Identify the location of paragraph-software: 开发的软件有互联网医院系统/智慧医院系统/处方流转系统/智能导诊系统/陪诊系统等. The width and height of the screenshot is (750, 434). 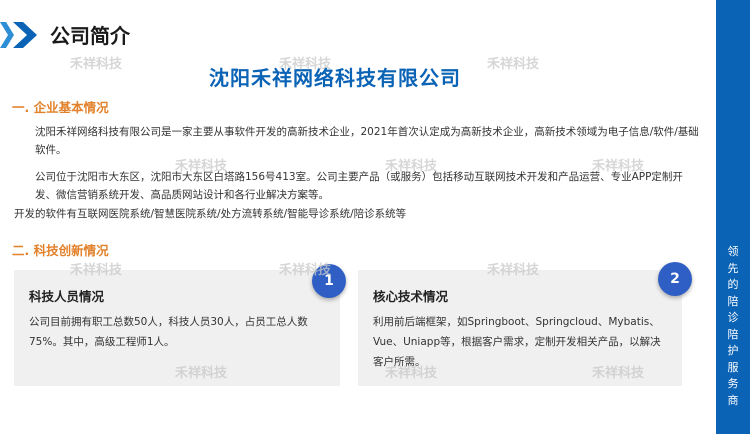
(210, 214).